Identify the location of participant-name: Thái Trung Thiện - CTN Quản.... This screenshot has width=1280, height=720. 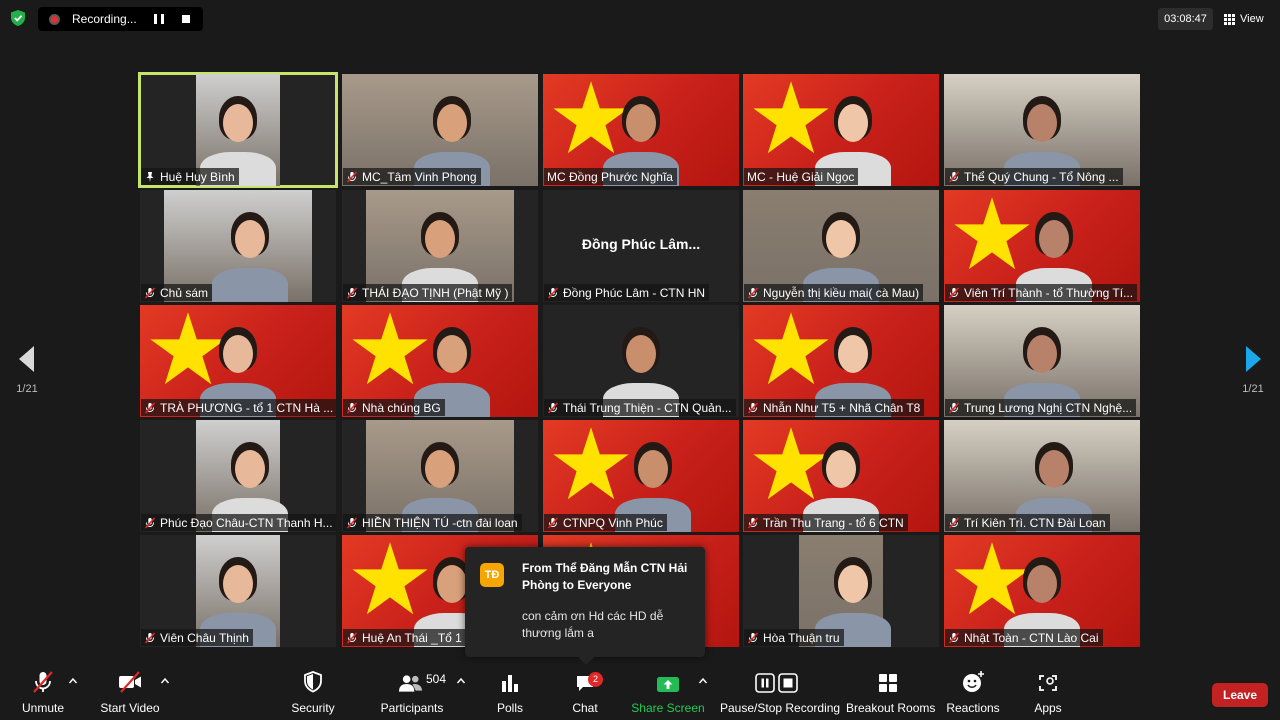
(647, 407).